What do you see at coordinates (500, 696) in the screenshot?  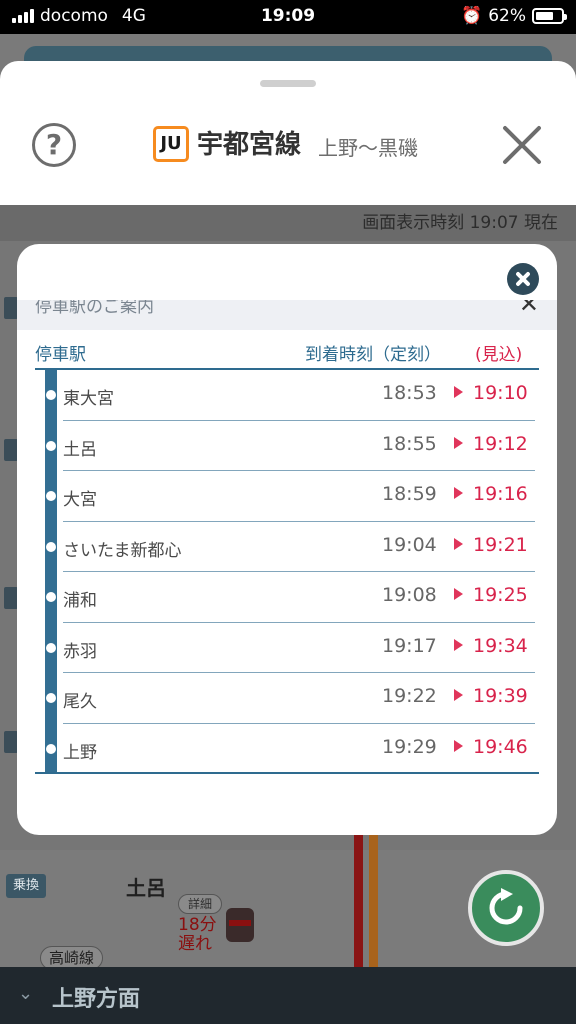 I see `estimated-time: 19:39` at bounding box center [500, 696].